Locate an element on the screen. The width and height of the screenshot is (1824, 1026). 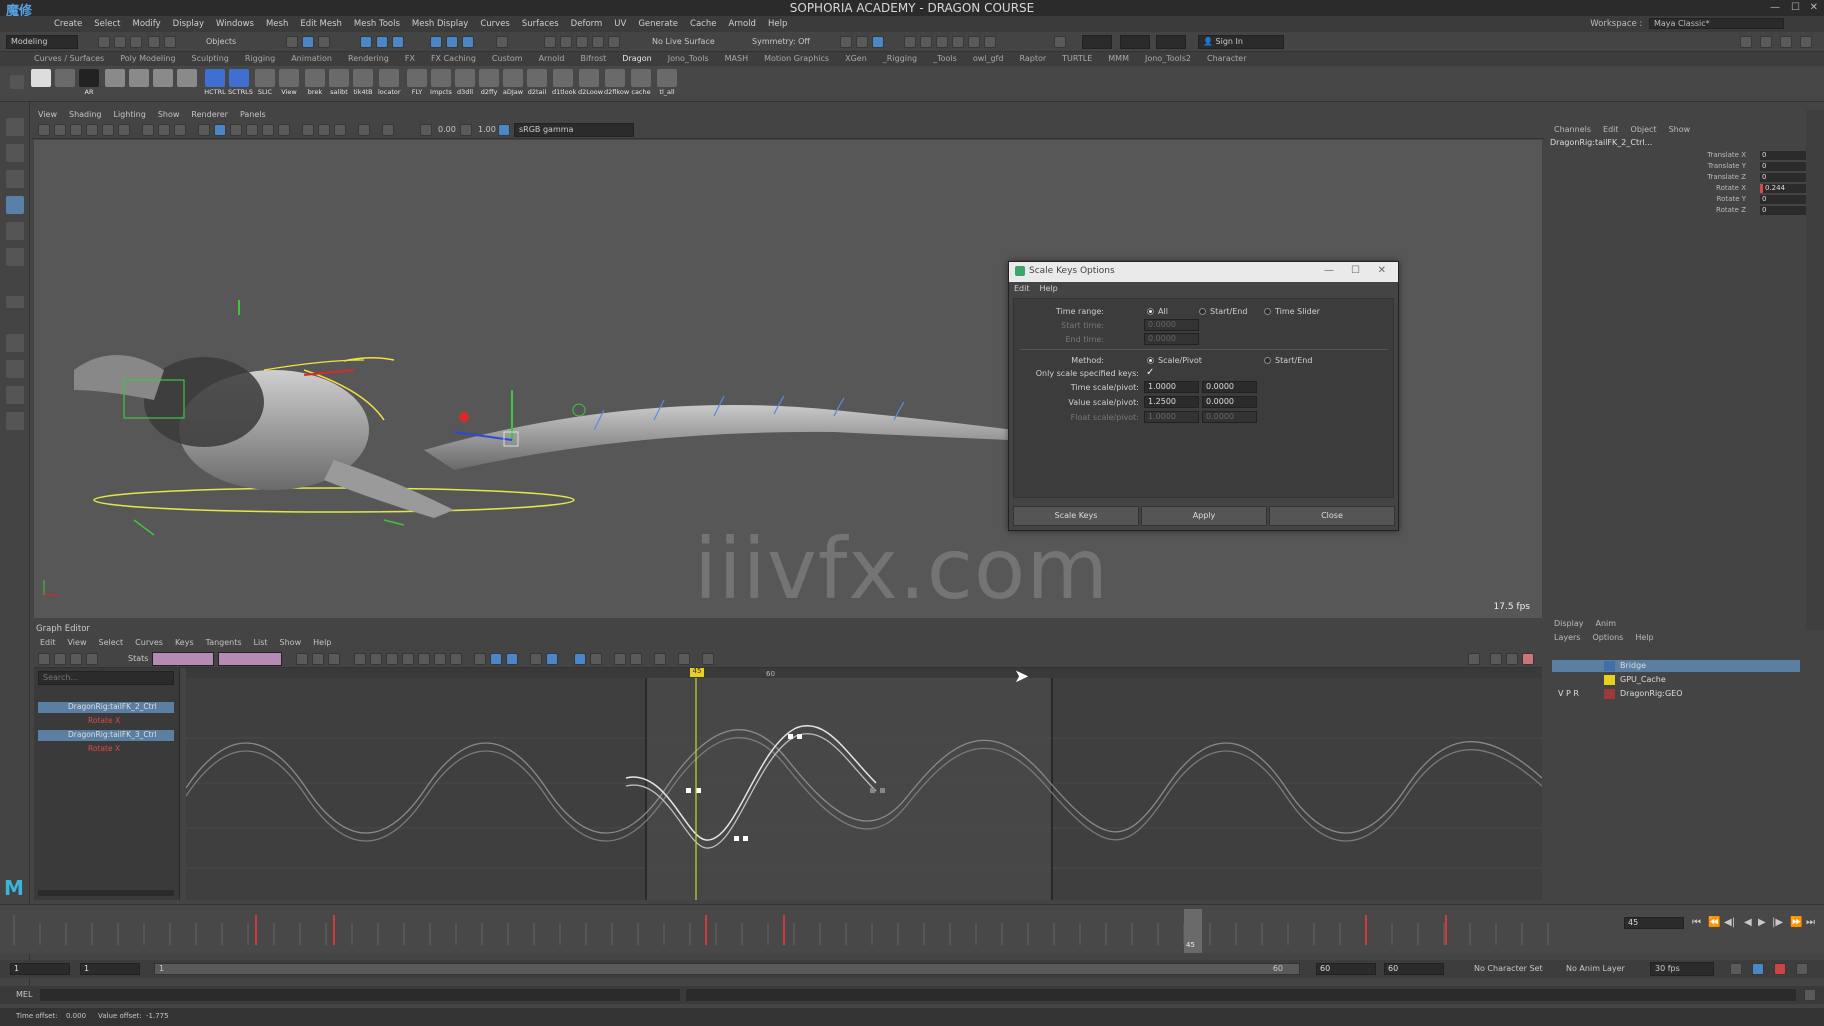
smooth-shade-icon is located at coordinates (220, 130).